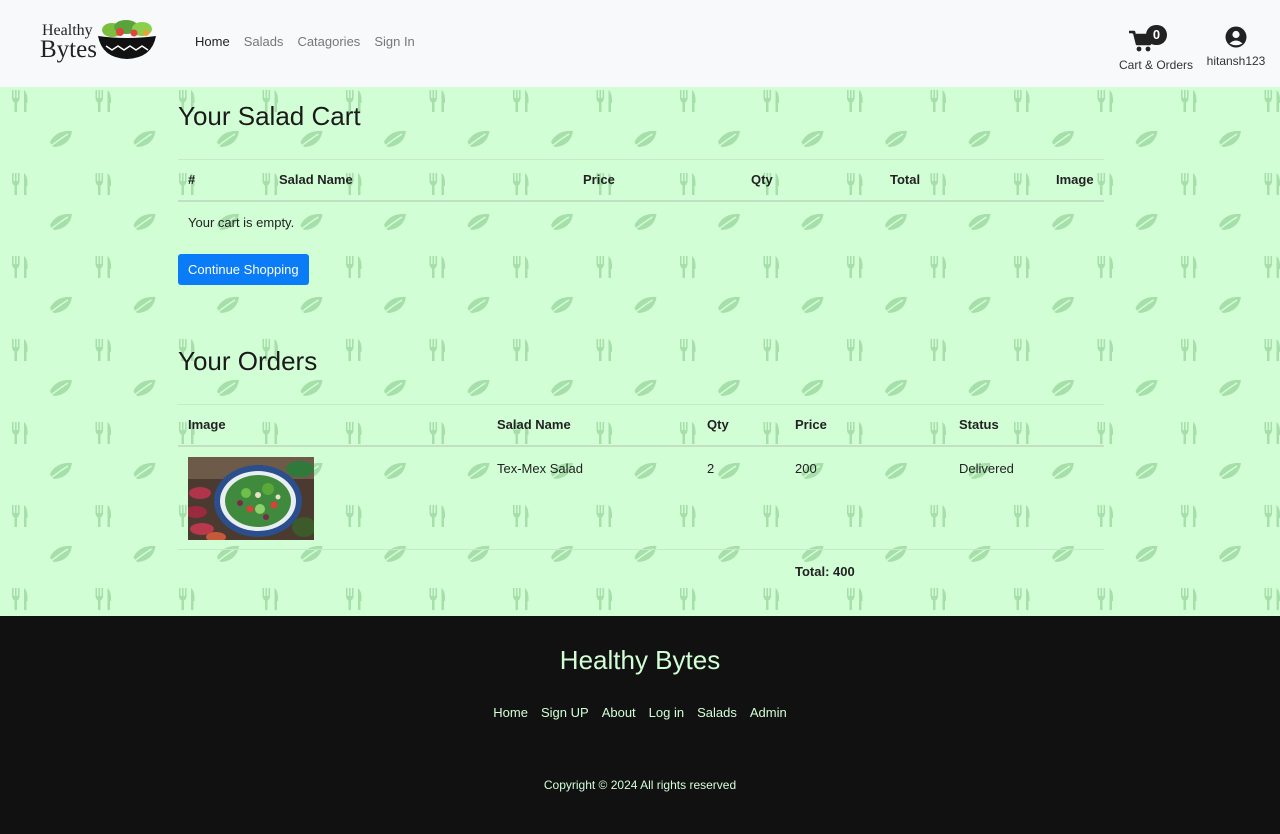 This screenshot has height=834, width=1280. Describe the element at coordinates (251, 498) in the screenshot. I see `salad-image` at that location.